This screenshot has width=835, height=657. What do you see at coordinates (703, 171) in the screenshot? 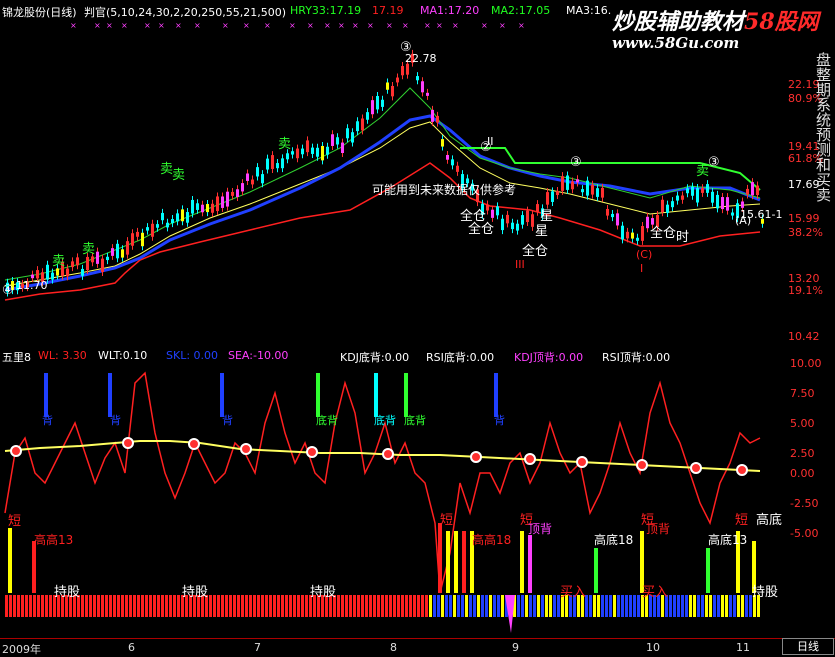
I see `sell-mark-6: 卖` at bounding box center [703, 171].